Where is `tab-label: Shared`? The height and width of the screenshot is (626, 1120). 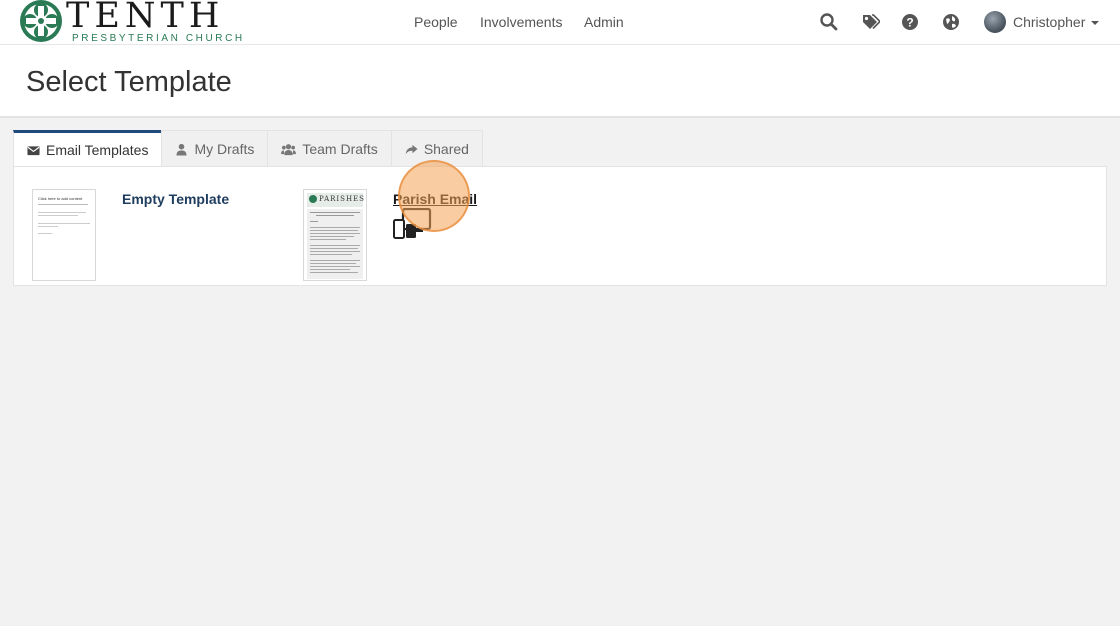 tab-label: Shared is located at coordinates (446, 149).